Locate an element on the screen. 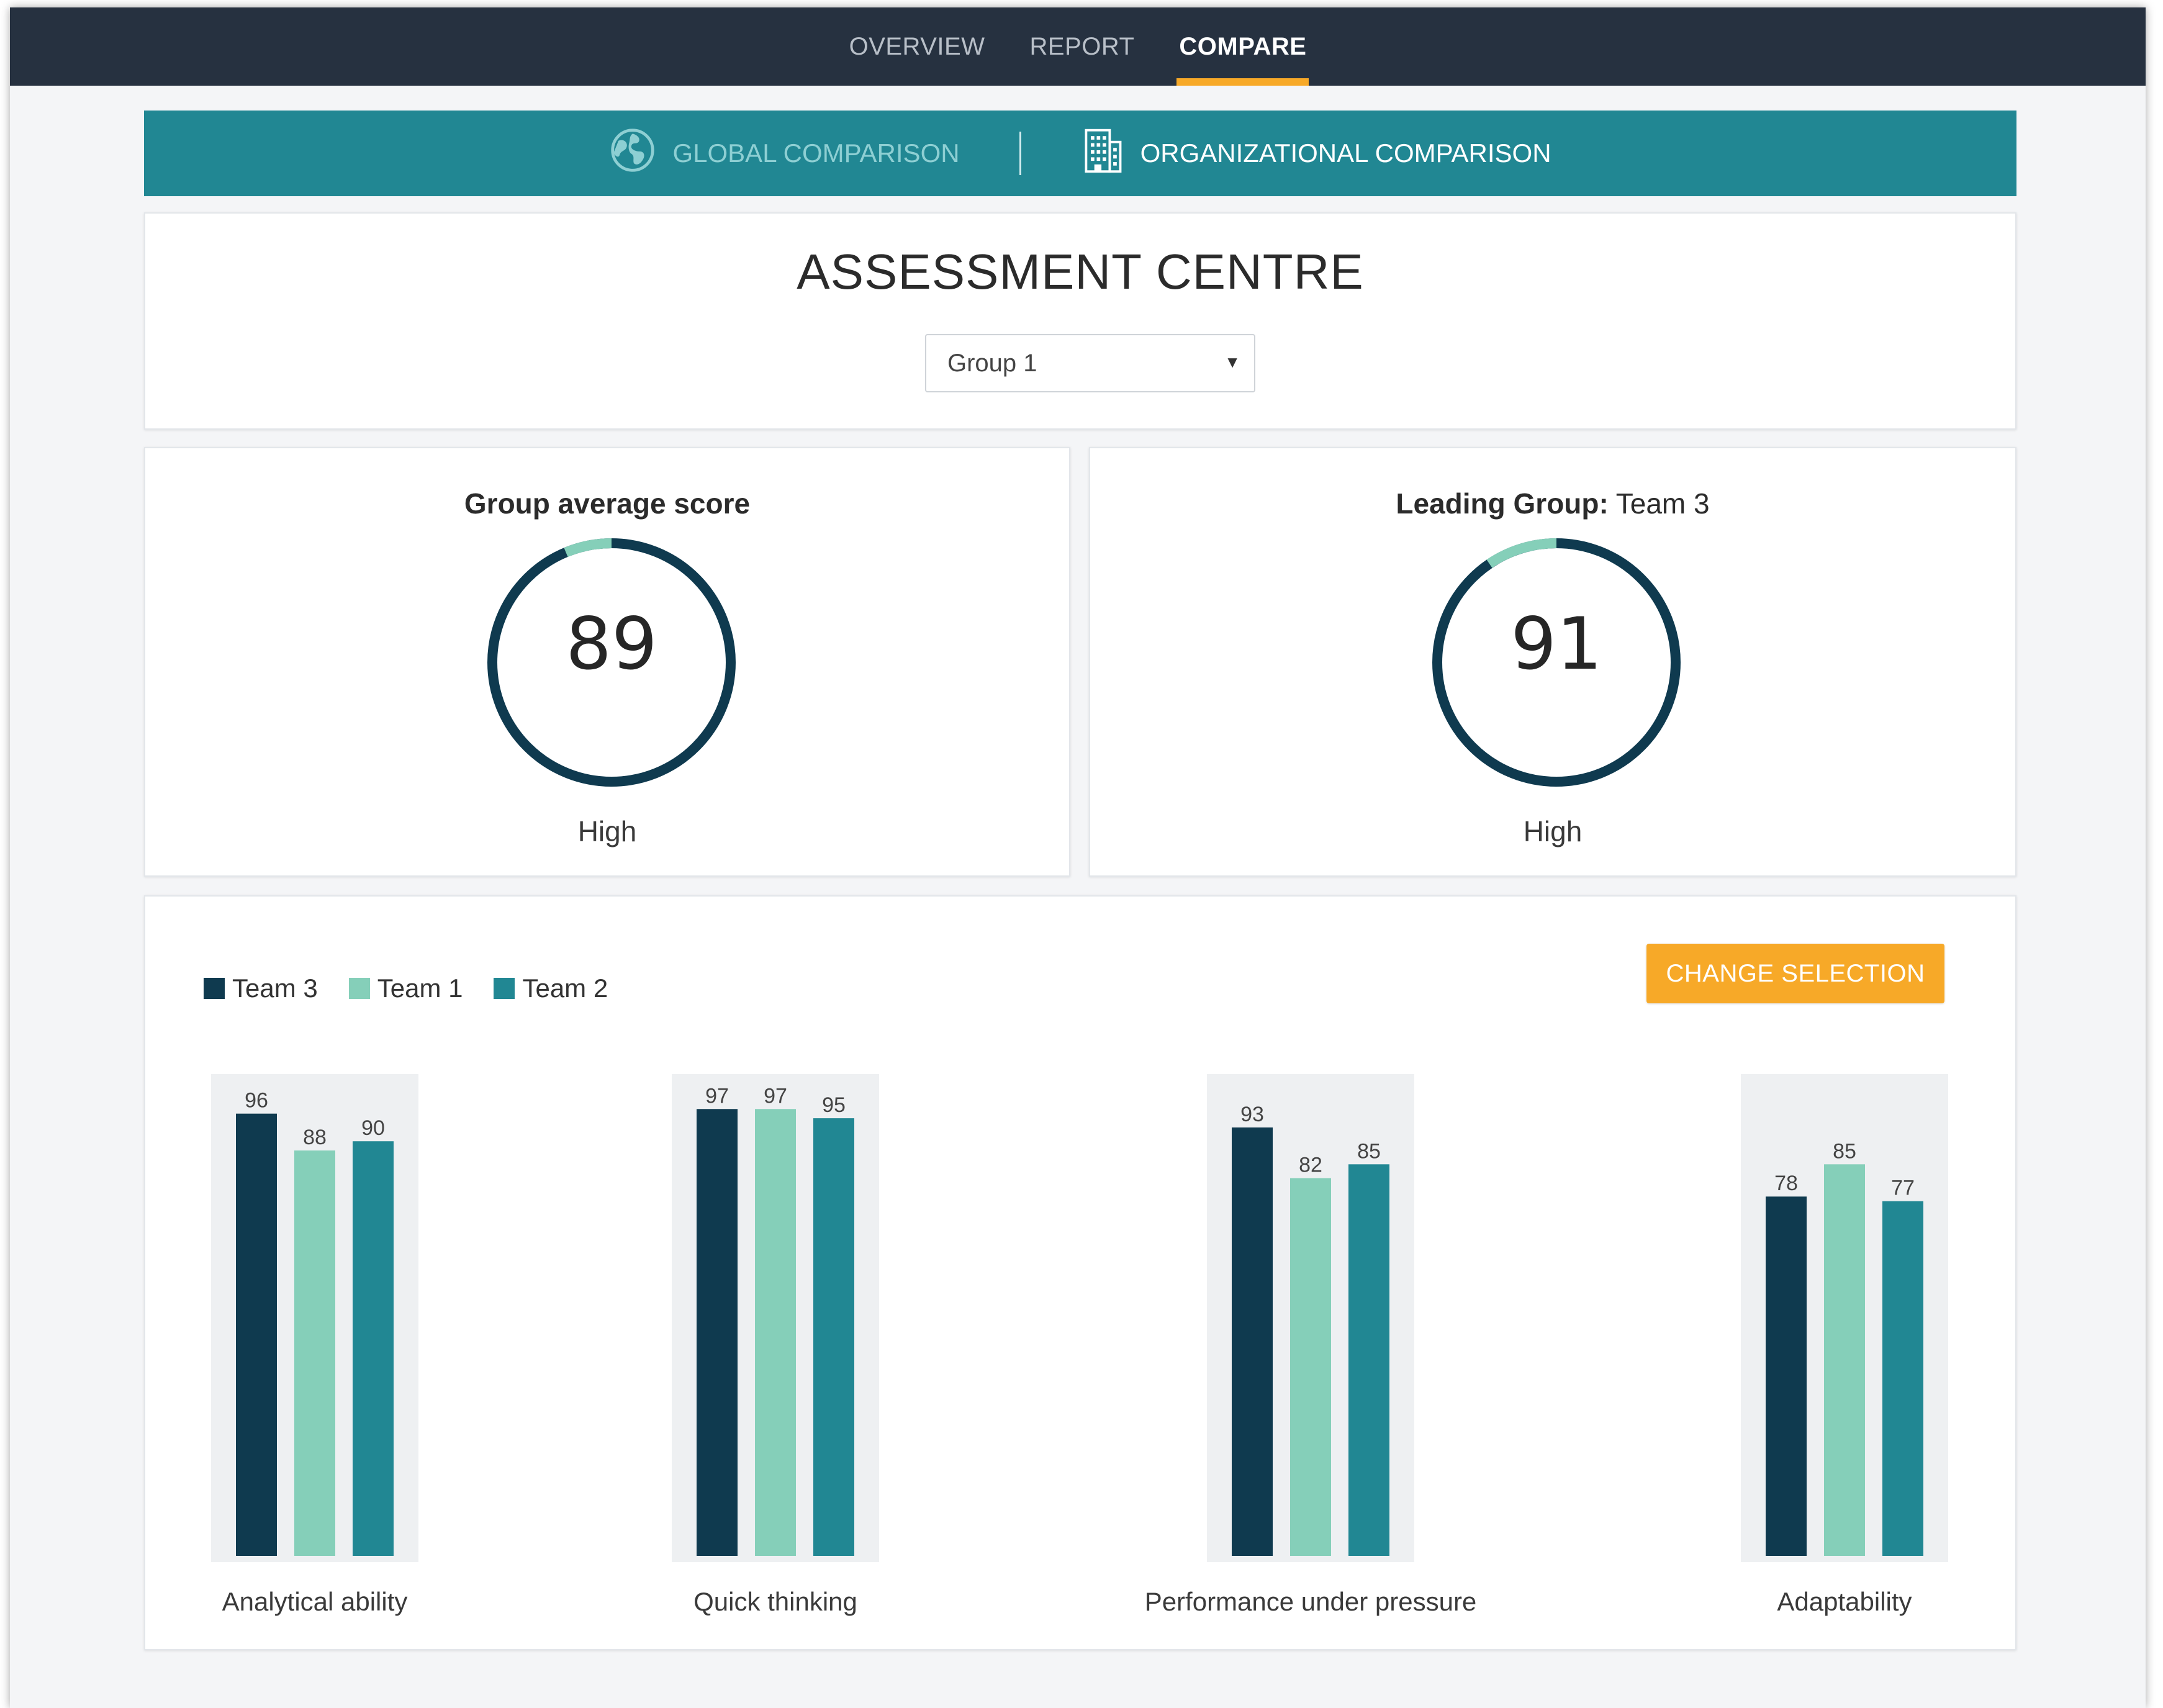 The width and height of the screenshot is (2163, 1708). bar-team-3-performance-under-pressure is located at coordinates (1252, 1341).